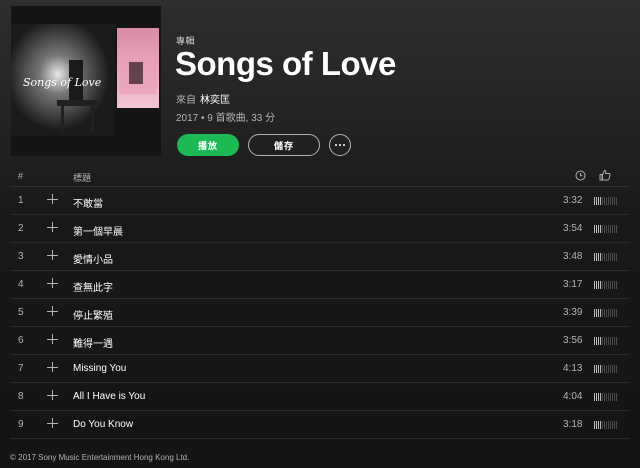  Describe the element at coordinates (320, 369) in the screenshot. I see `track-row: 7 Missing You 4:13` at that location.